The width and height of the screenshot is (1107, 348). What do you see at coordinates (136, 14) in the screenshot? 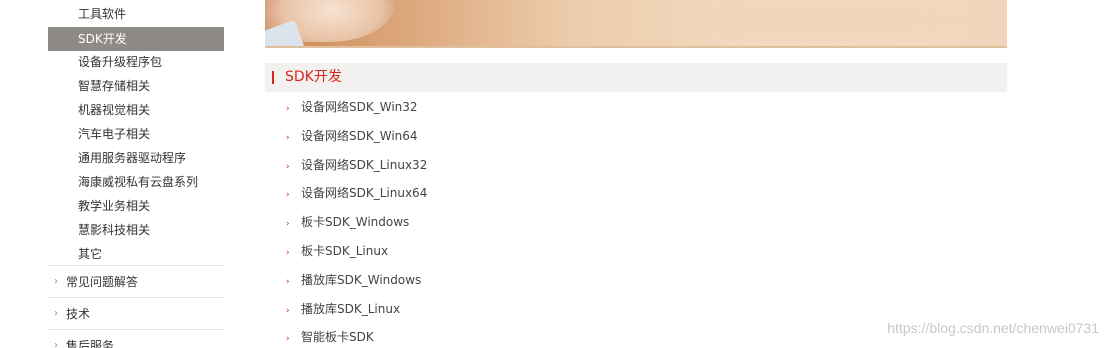
I see `sidebar-item-tools: 工具软件` at bounding box center [136, 14].